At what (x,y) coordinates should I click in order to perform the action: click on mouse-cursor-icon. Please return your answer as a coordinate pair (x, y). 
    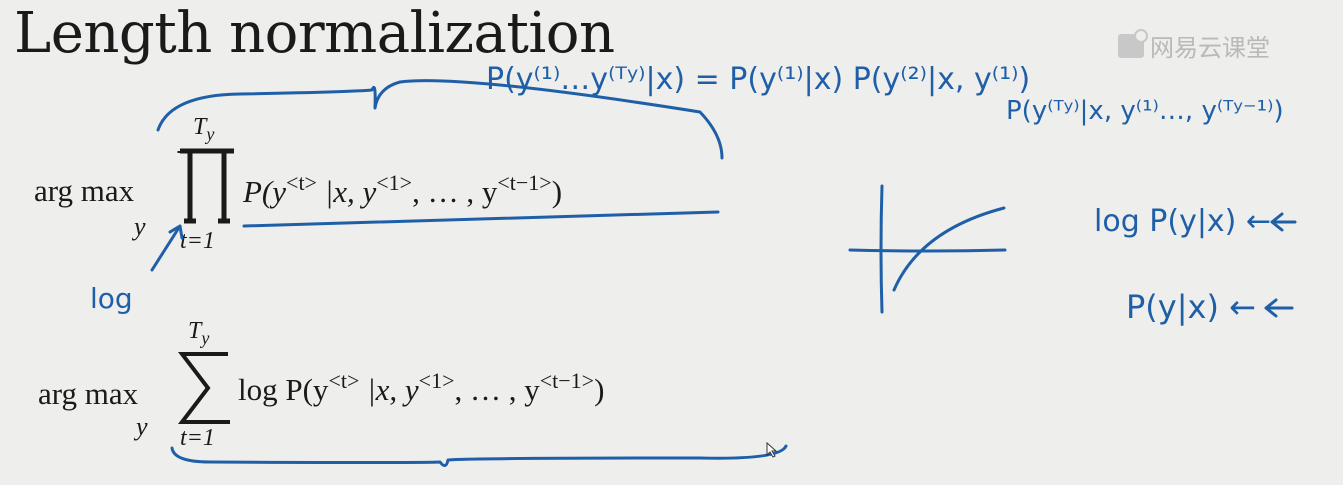
    Looking at the image, I should click on (772, 450).